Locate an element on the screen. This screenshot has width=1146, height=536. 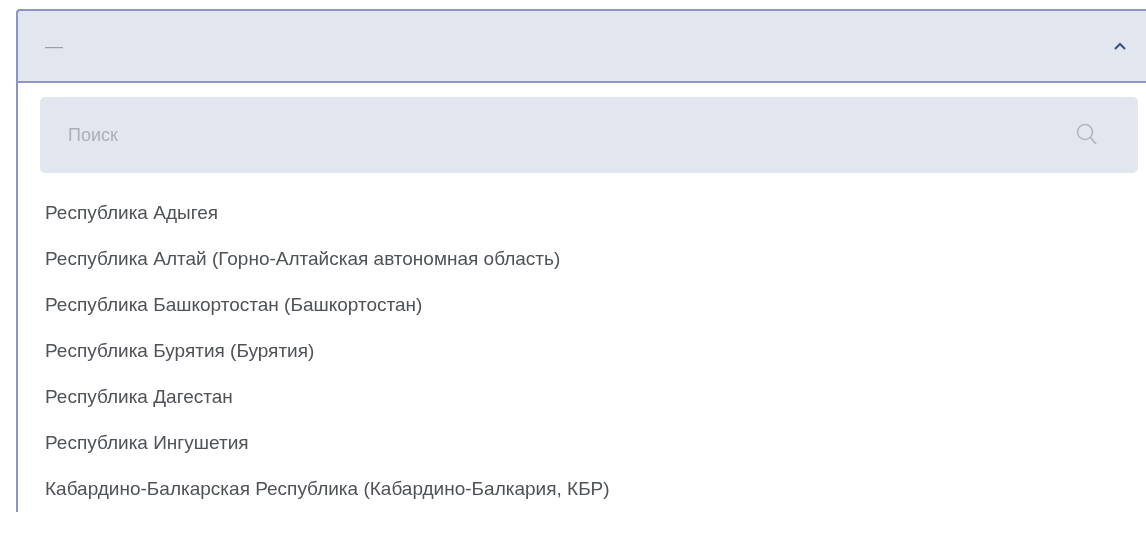
option-item: Республика Алтай (Горно-Алтайская автономная область) is located at coordinates (589, 259).